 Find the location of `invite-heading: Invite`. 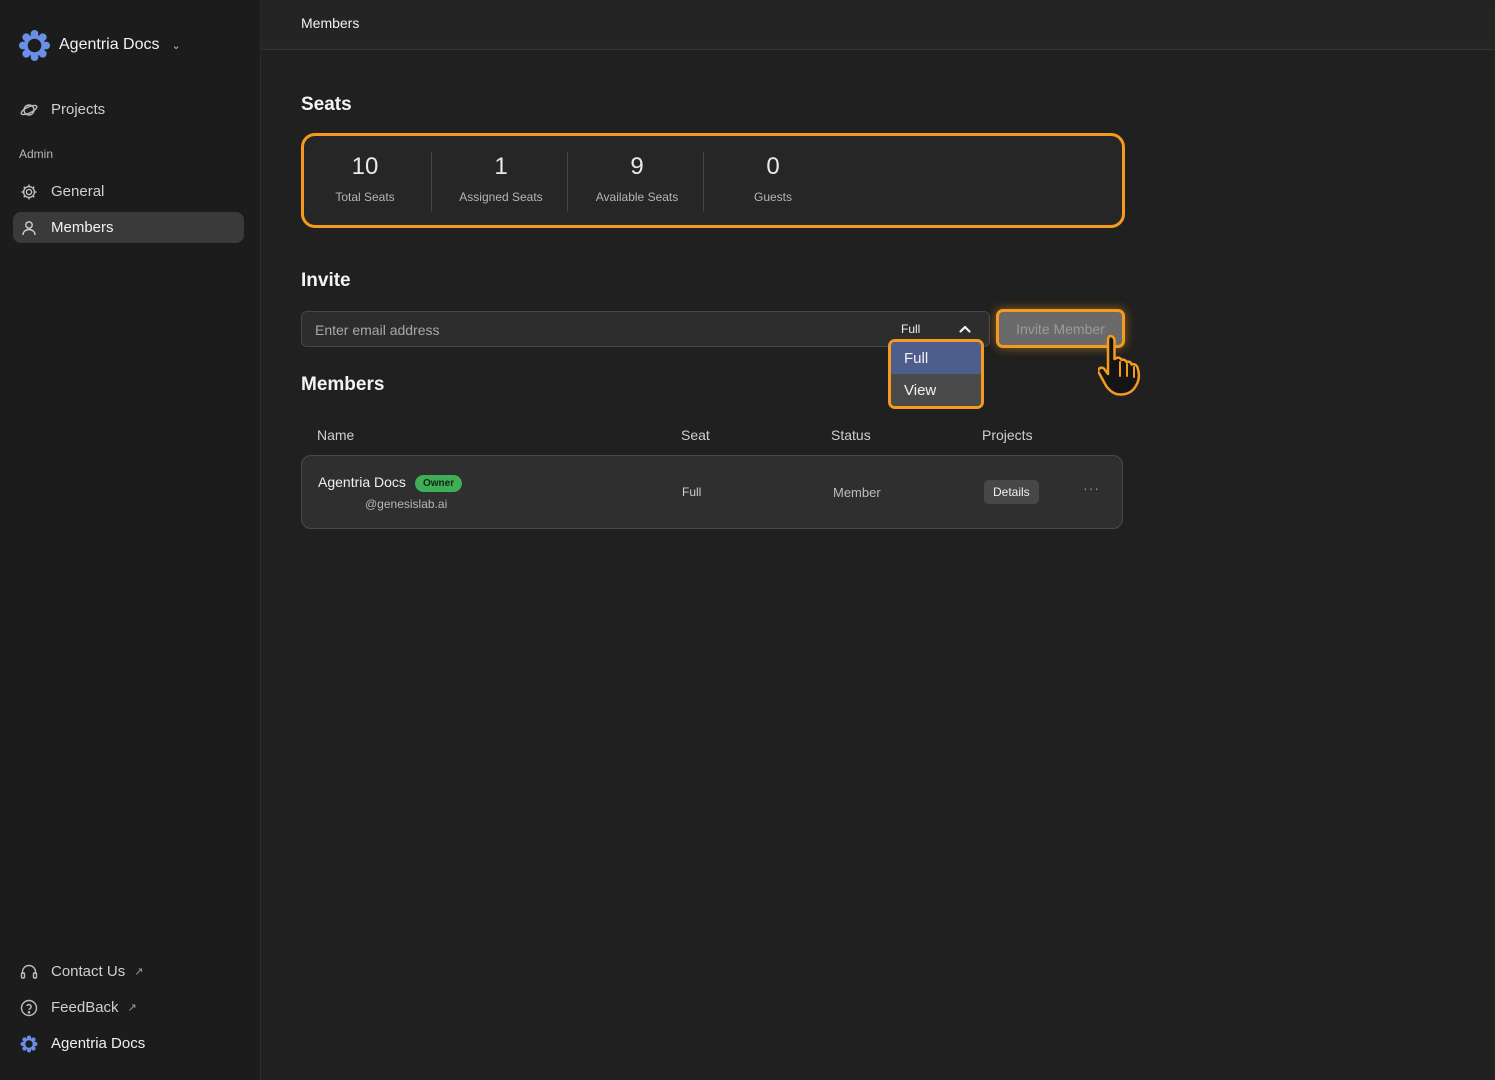

invite-heading: Invite is located at coordinates (326, 280).